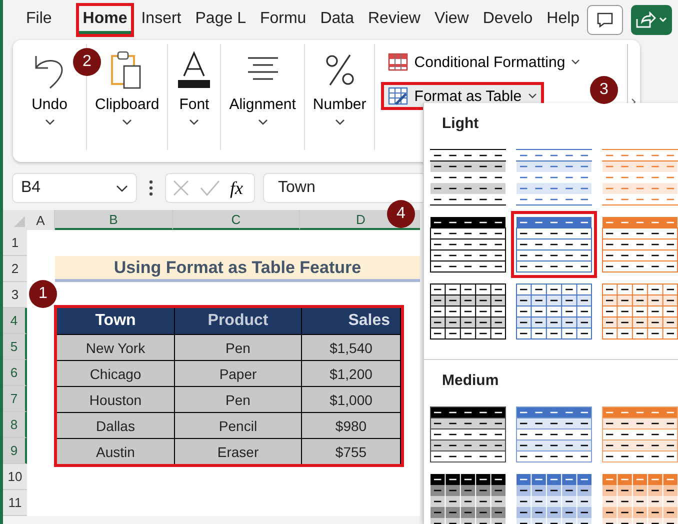 This screenshot has height=524, width=678. What do you see at coordinates (15, 451) in the screenshot?
I see `row-header: 9` at bounding box center [15, 451].